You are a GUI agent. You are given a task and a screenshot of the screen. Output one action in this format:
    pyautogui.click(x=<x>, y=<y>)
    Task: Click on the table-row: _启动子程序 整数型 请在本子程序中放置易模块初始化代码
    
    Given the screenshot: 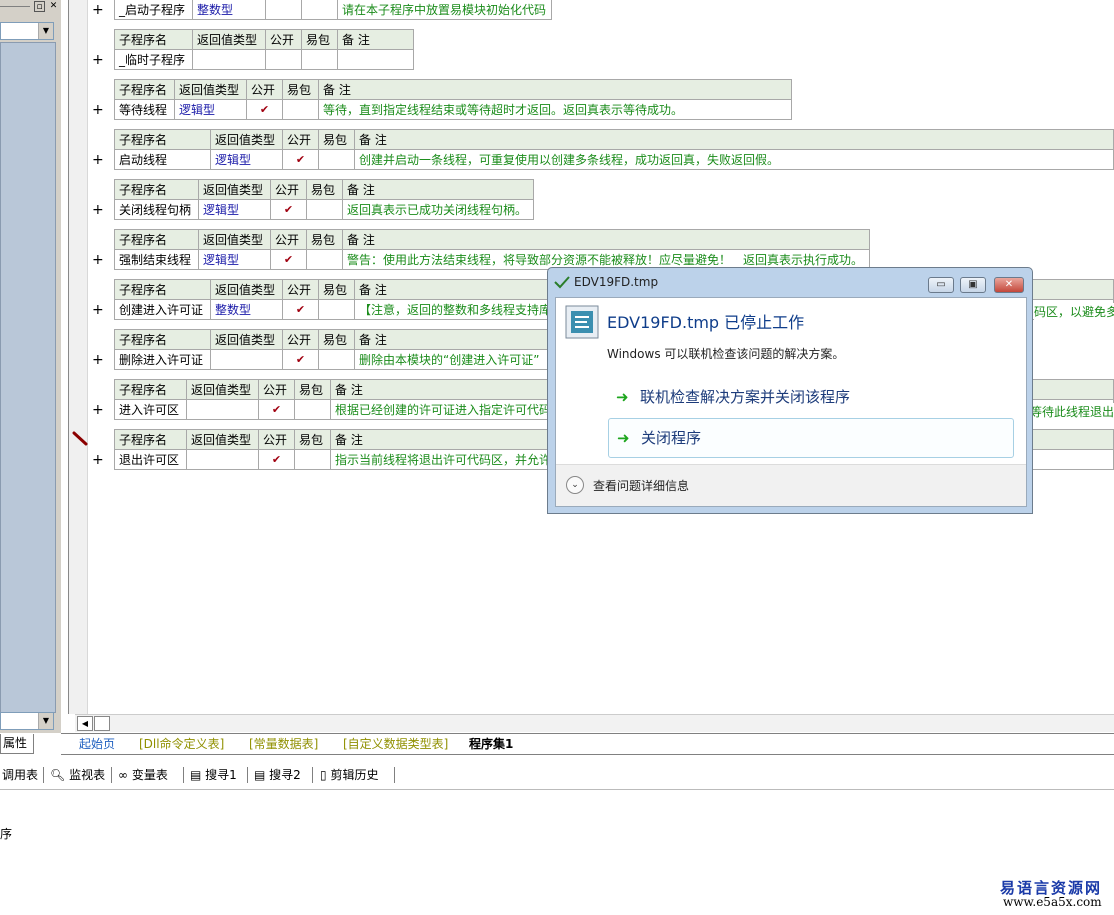 What is the action you would take?
    pyautogui.click(x=333, y=10)
    